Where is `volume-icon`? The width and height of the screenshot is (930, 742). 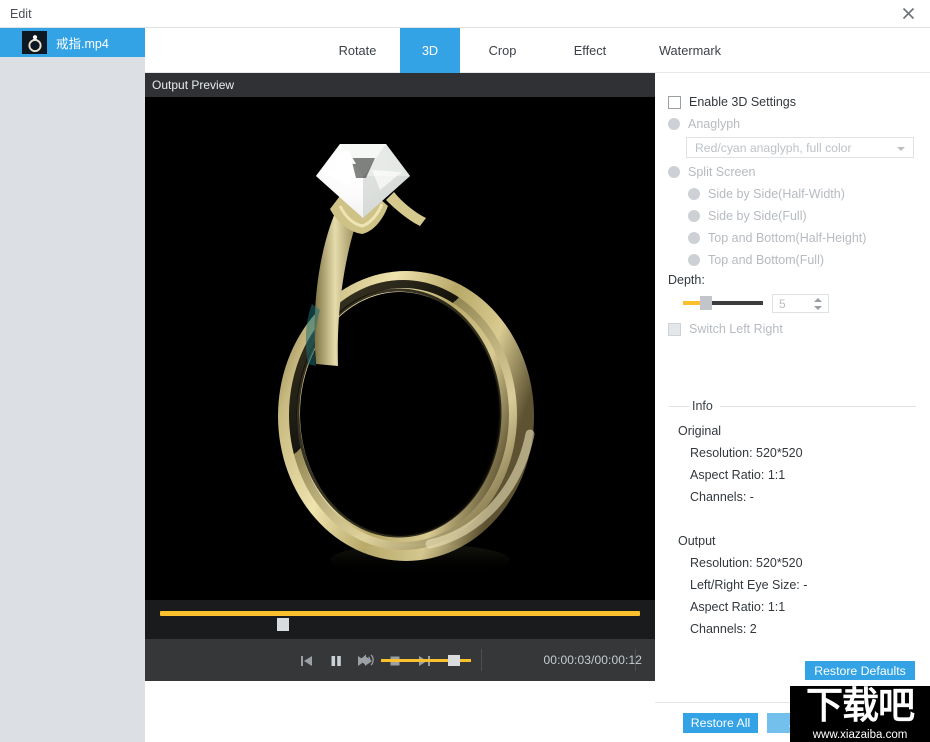
volume-icon is located at coordinates (366, 660).